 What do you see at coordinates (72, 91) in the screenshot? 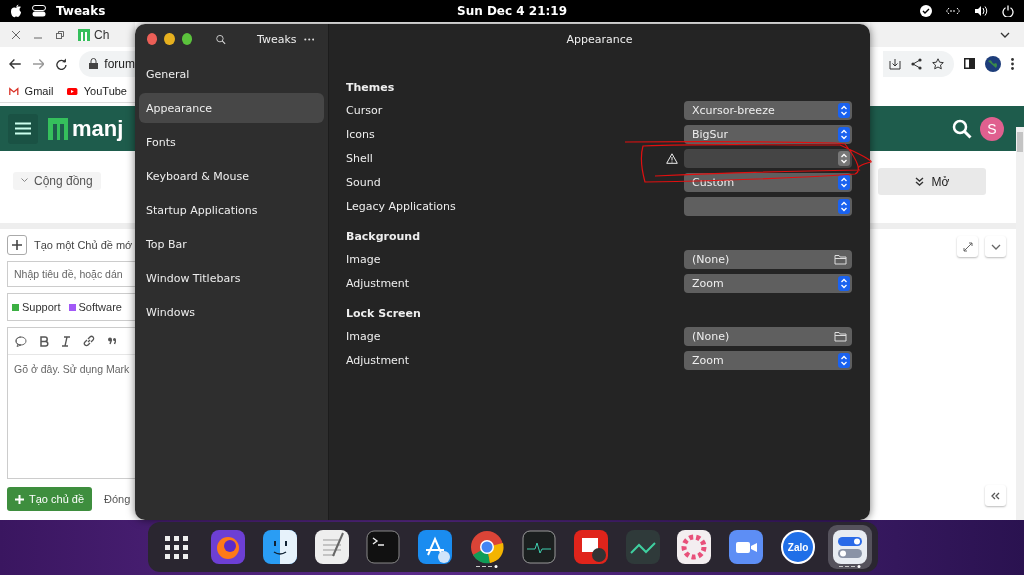
I see `play-icon` at bounding box center [72, 91].